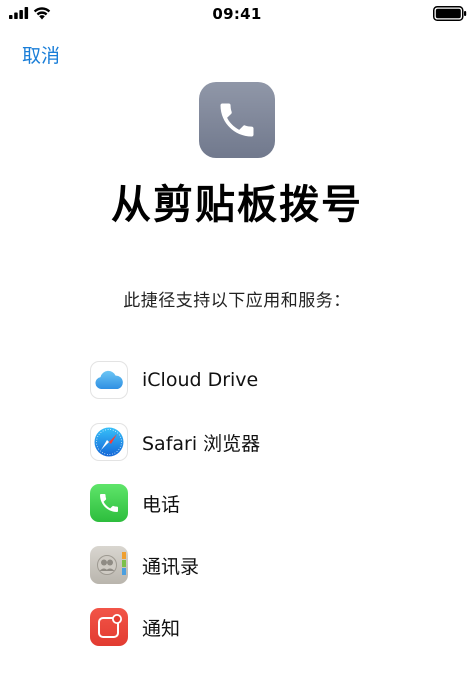  I want to click on app-label: 通讯录, so click(171, 566).